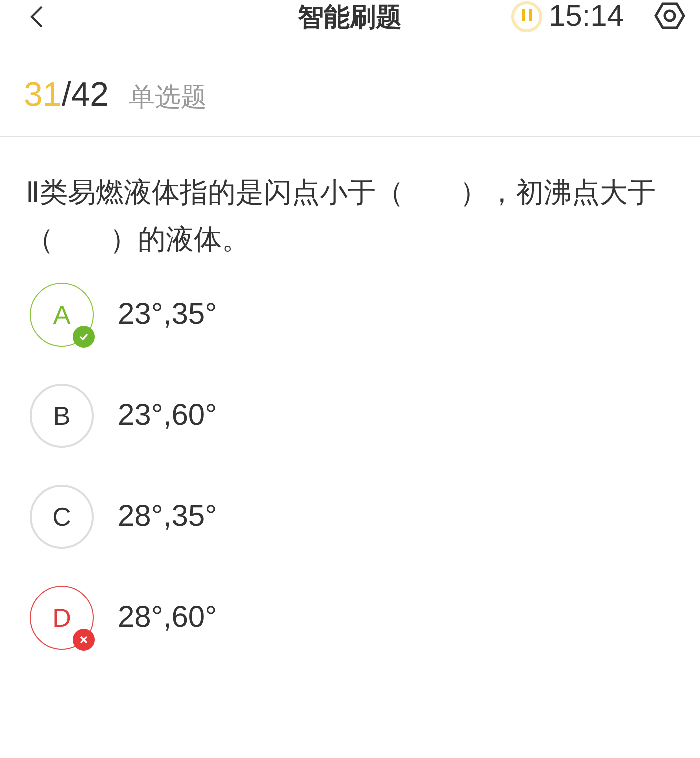  What do you see at coordinates (43, 95) in the screenshot?
I see `question-current: 31` at bounding box center [43, 95].